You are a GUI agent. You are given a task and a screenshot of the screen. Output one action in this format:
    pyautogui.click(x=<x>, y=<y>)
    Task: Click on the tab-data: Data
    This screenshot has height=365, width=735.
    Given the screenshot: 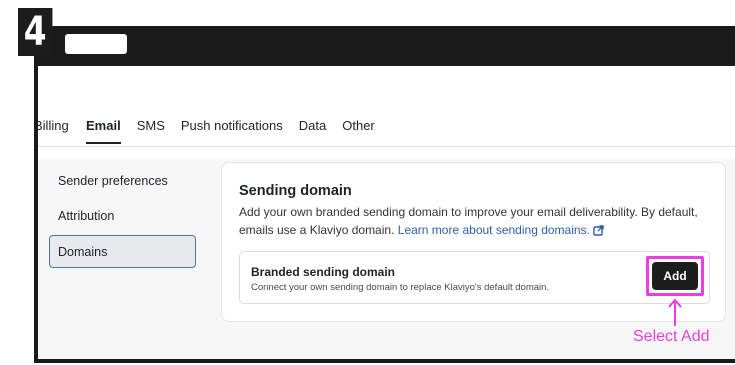 What is the action you would take?
    pyautogui.click(x=312, y=131)
    